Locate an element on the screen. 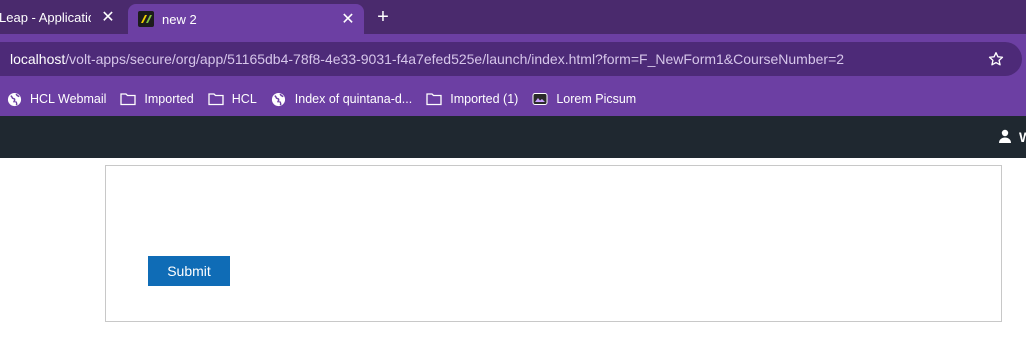  tab-title: new 2 is located at coordinates (179, 19).